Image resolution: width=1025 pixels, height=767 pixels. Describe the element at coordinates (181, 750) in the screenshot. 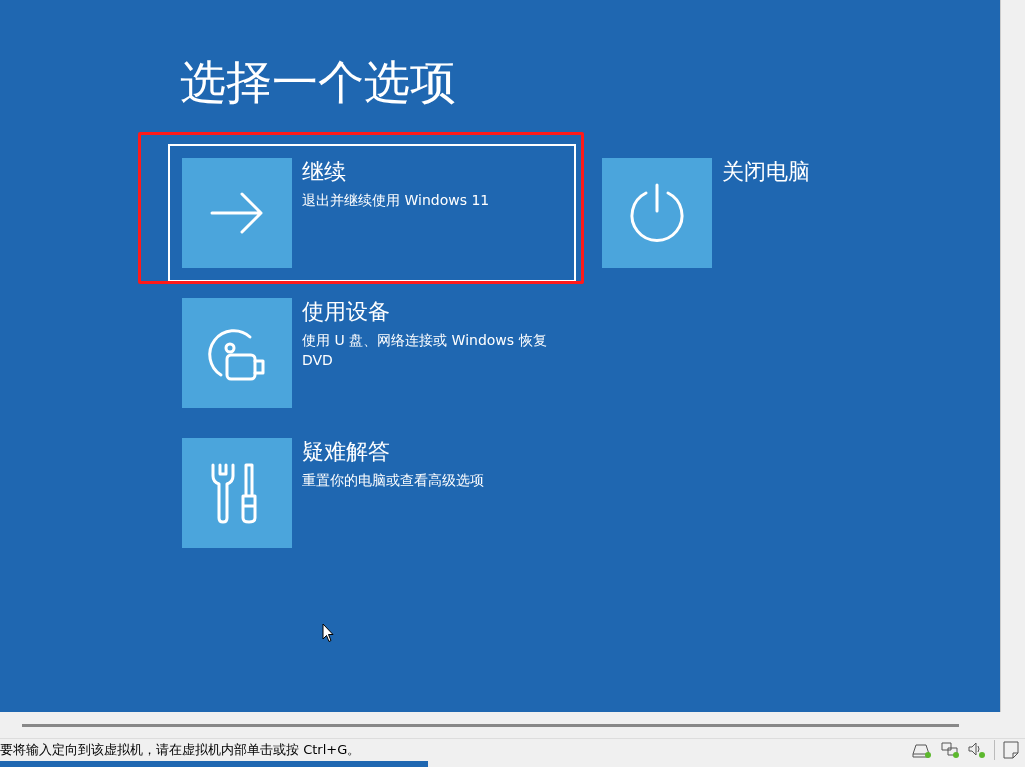

I see `status-message: 要将输入定向到该虚拟机，请在虚拟机内部单击或按 Ctrl+G。` at that location.